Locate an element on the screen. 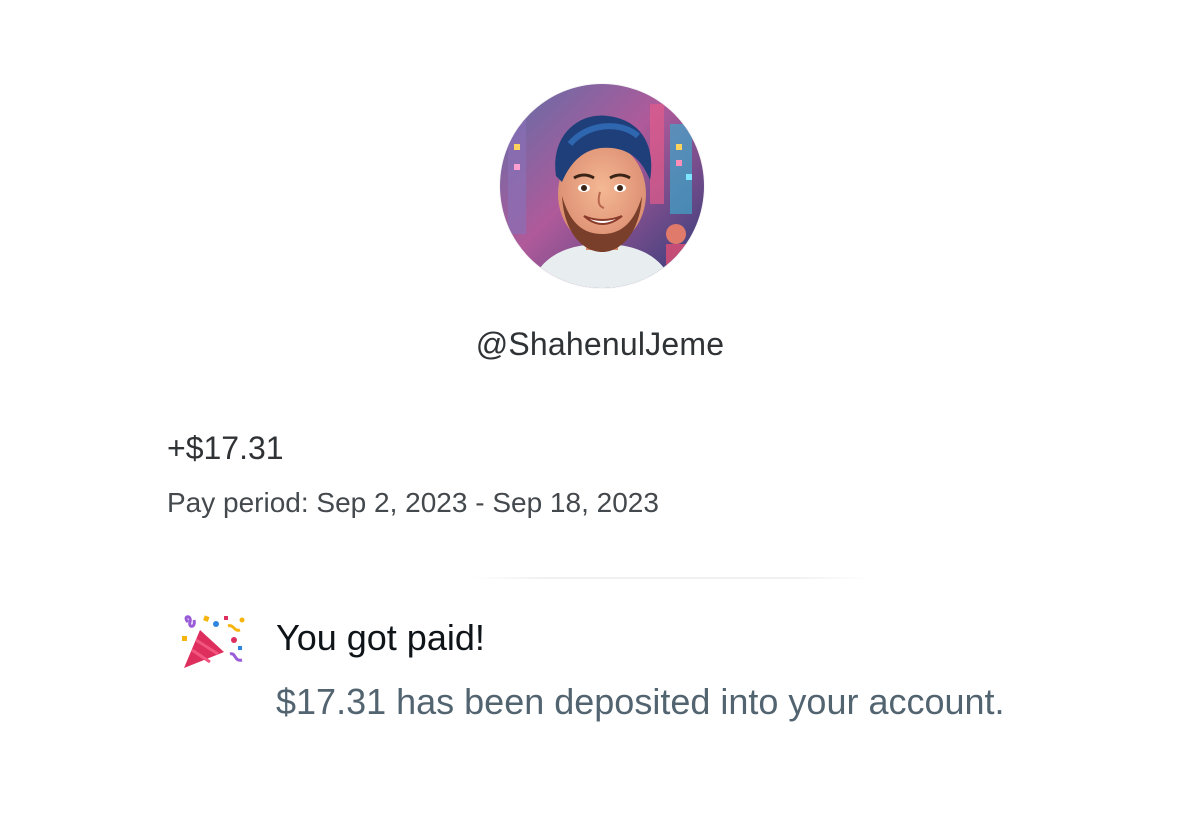 This screenshot has height=826, width=1200. pay-period: Pay period: Sep 2, 2023 - Sep 18, 2023 is located at coordinates (413, 502).